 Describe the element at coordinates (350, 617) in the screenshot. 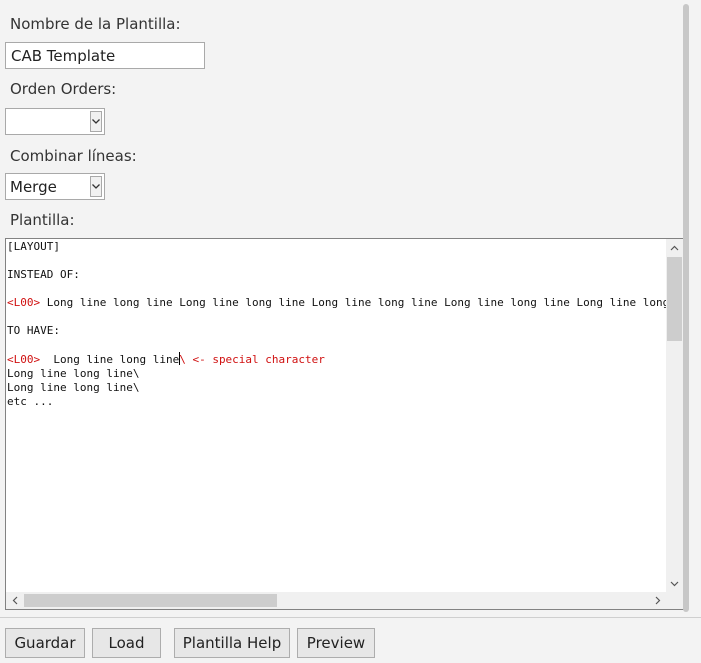

I see `footer-divider` at that location.